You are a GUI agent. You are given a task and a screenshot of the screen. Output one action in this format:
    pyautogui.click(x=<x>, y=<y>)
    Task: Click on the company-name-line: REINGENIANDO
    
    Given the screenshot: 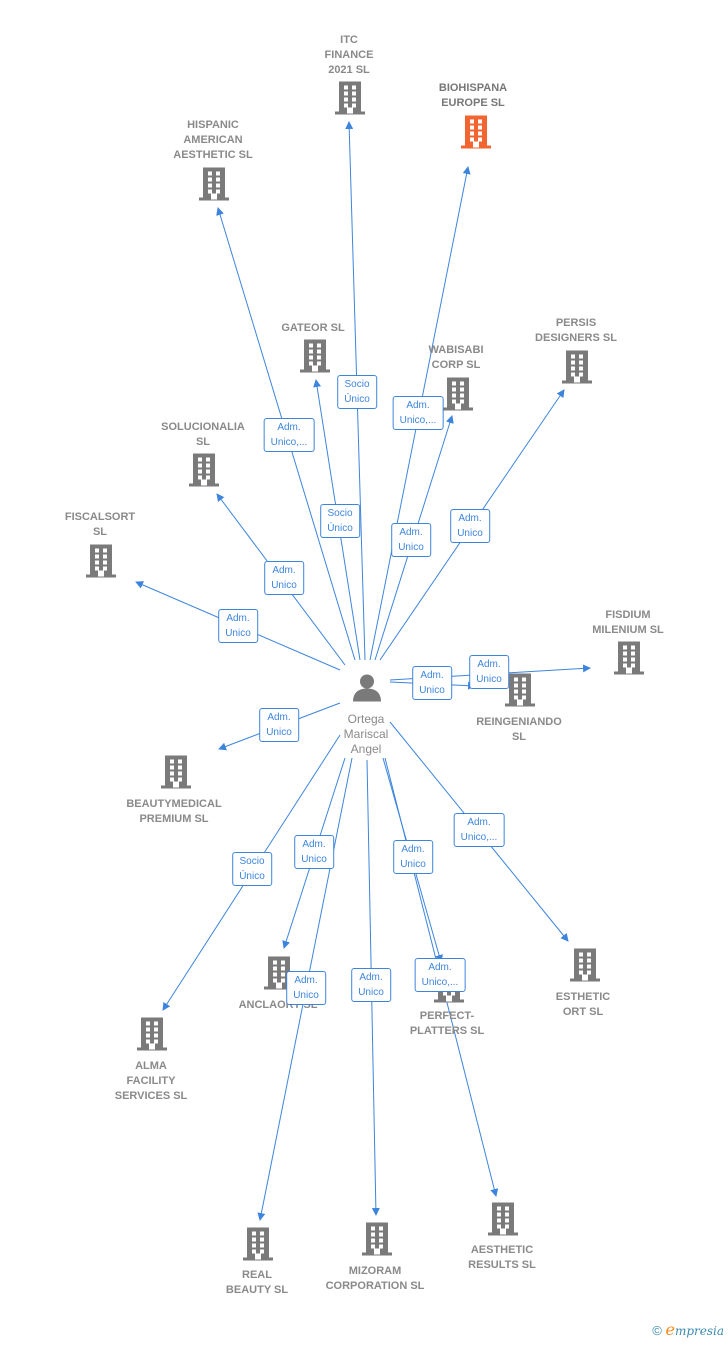 What is the action you would take?
    pyautogui.click(x=519, y=722)
    